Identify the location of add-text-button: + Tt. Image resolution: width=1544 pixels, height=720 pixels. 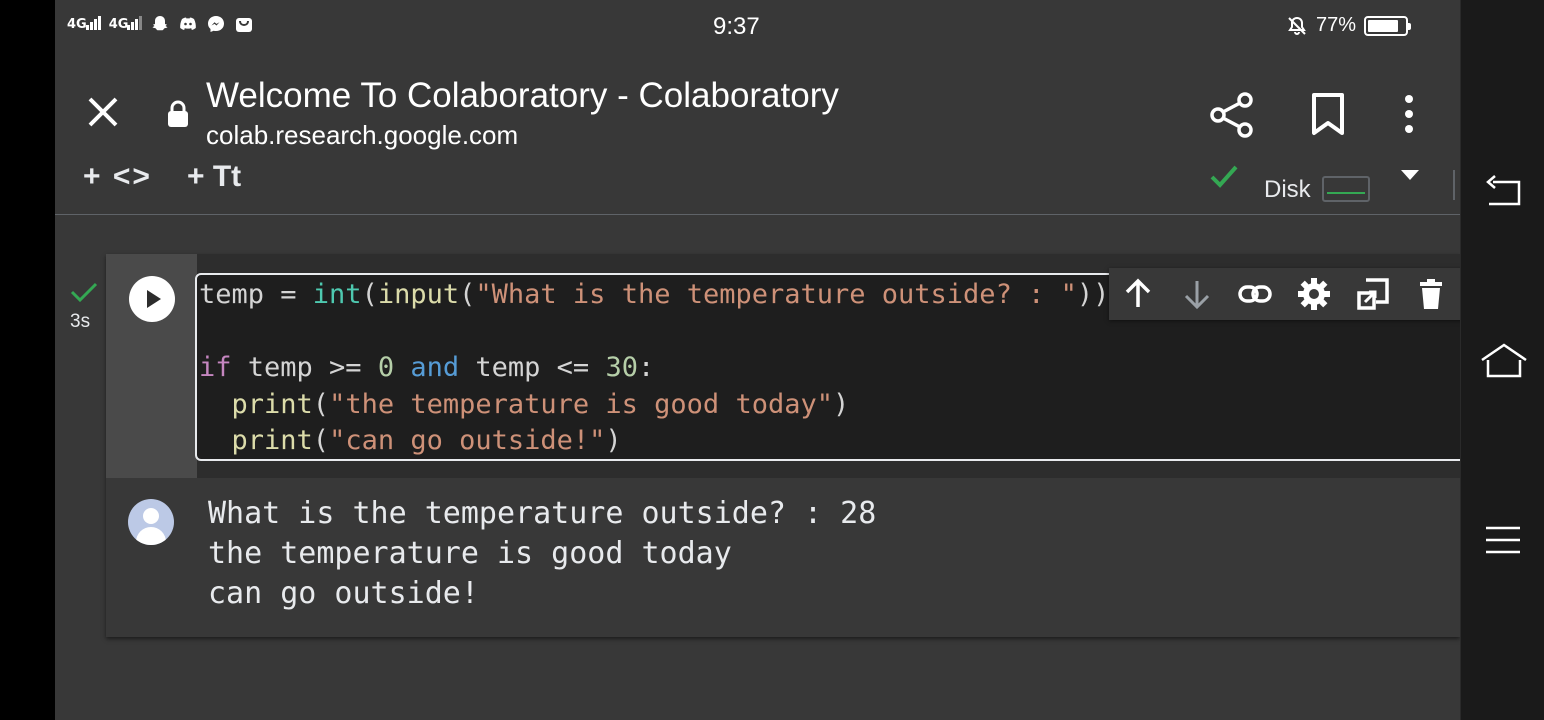
(214, 177).